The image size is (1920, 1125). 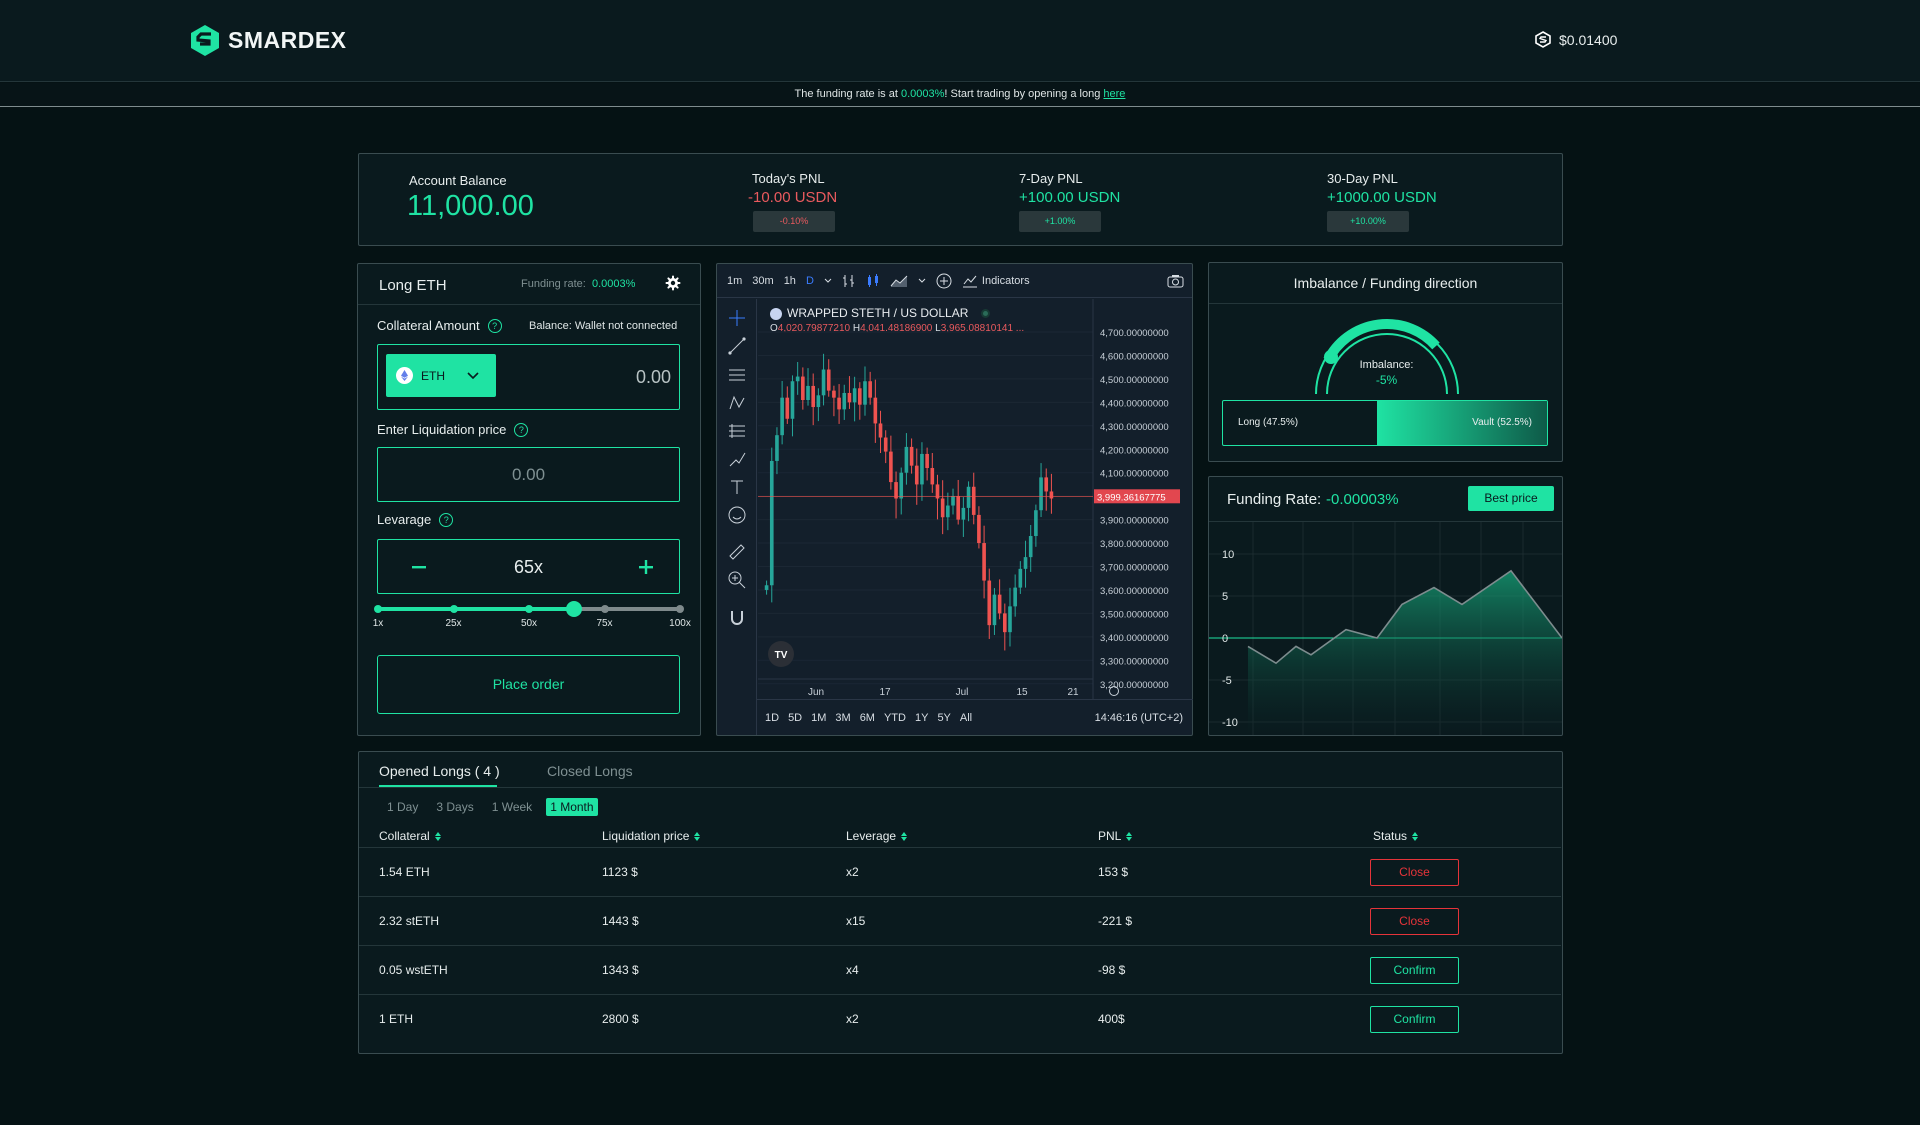 I want to click on brand-logo: SMARDEX, so click(x=268, y=40).